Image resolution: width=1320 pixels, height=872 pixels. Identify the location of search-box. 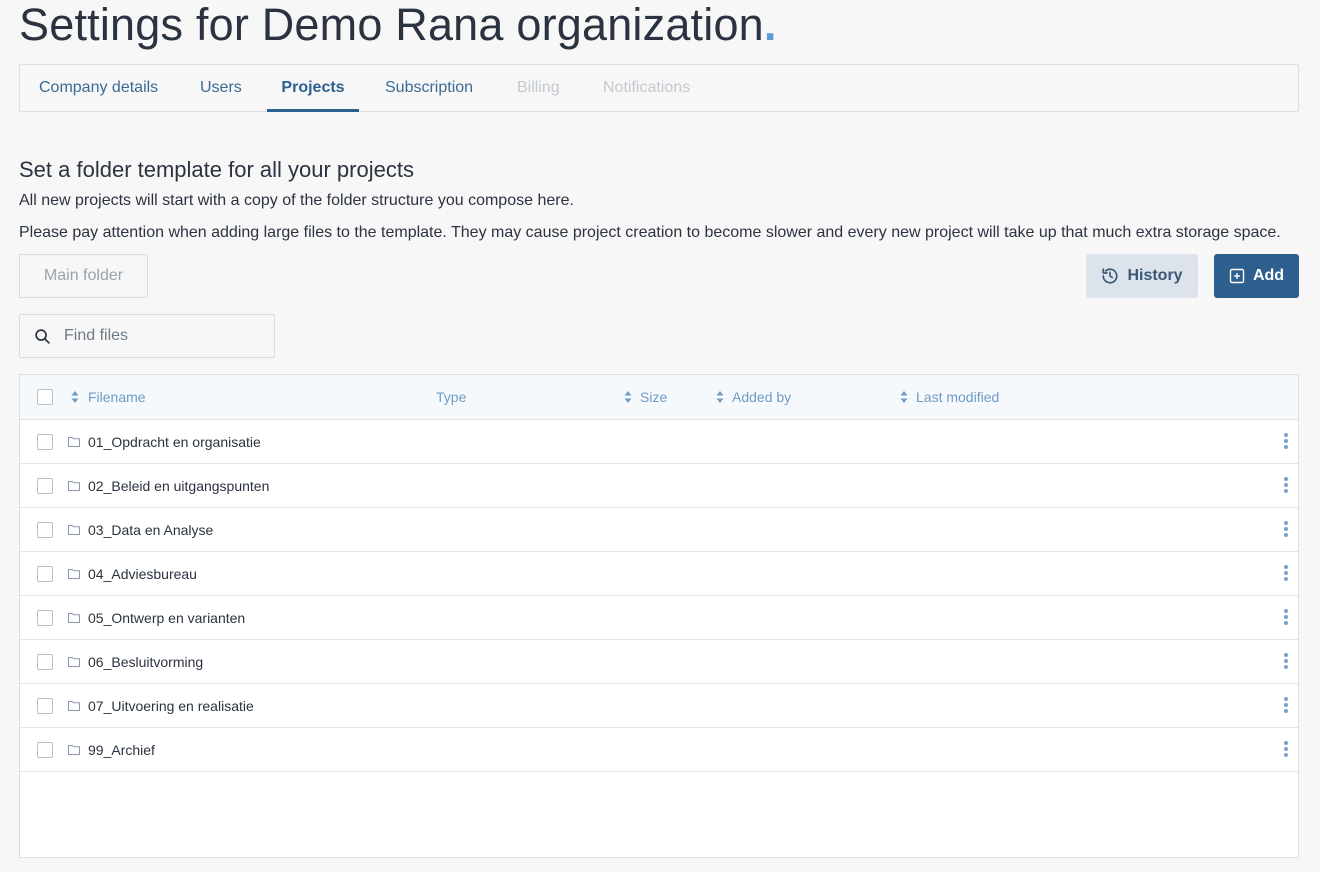
(147, 336).